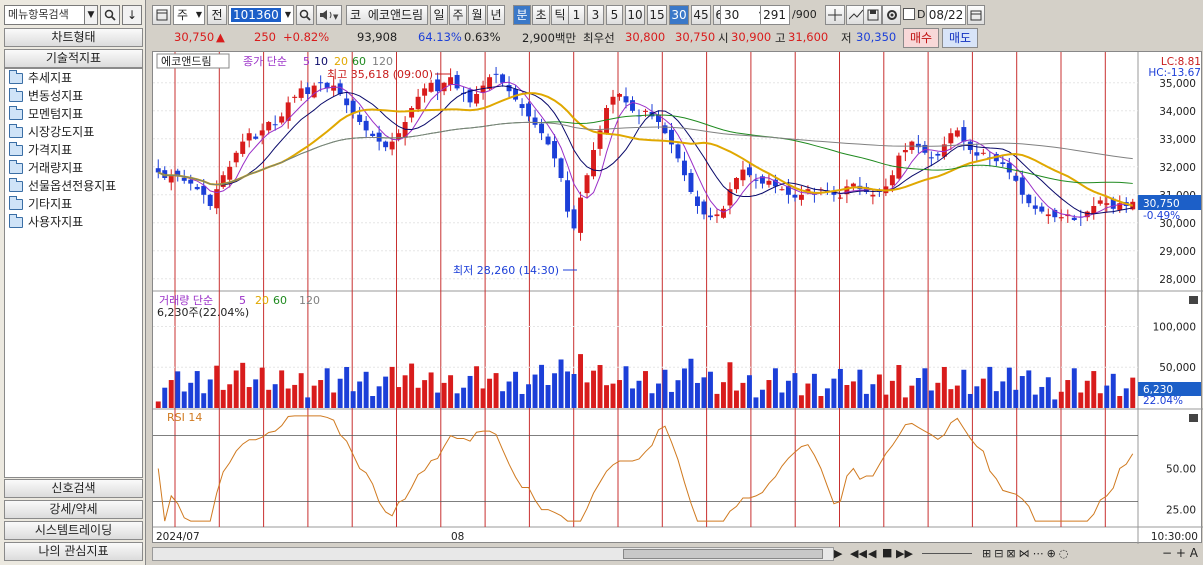 This screenshot has width=1203, height=565. Describe the element at coordinates (876, 37) in the screenshot. I see `low-price: 30,350` at that location.